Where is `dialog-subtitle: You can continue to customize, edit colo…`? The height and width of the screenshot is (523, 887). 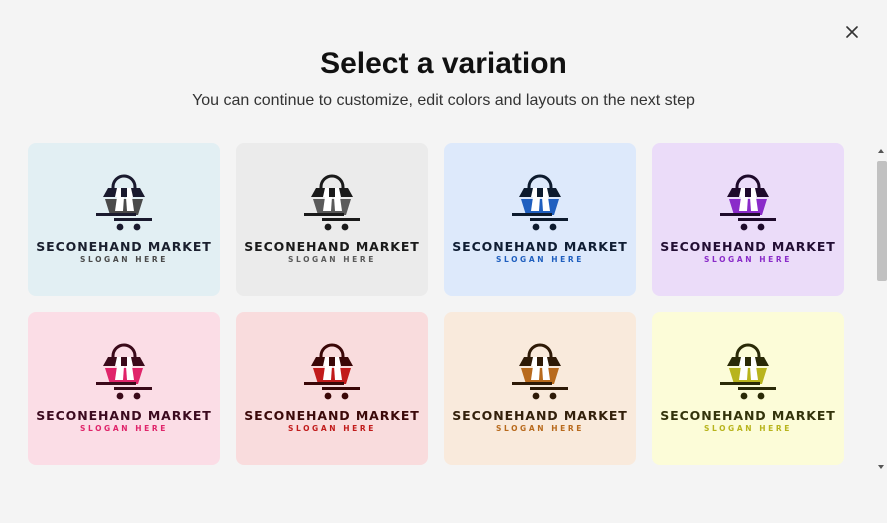
dialog-subtitle: You can continue to customize, edit colo… is located at coordinates (443, 100).